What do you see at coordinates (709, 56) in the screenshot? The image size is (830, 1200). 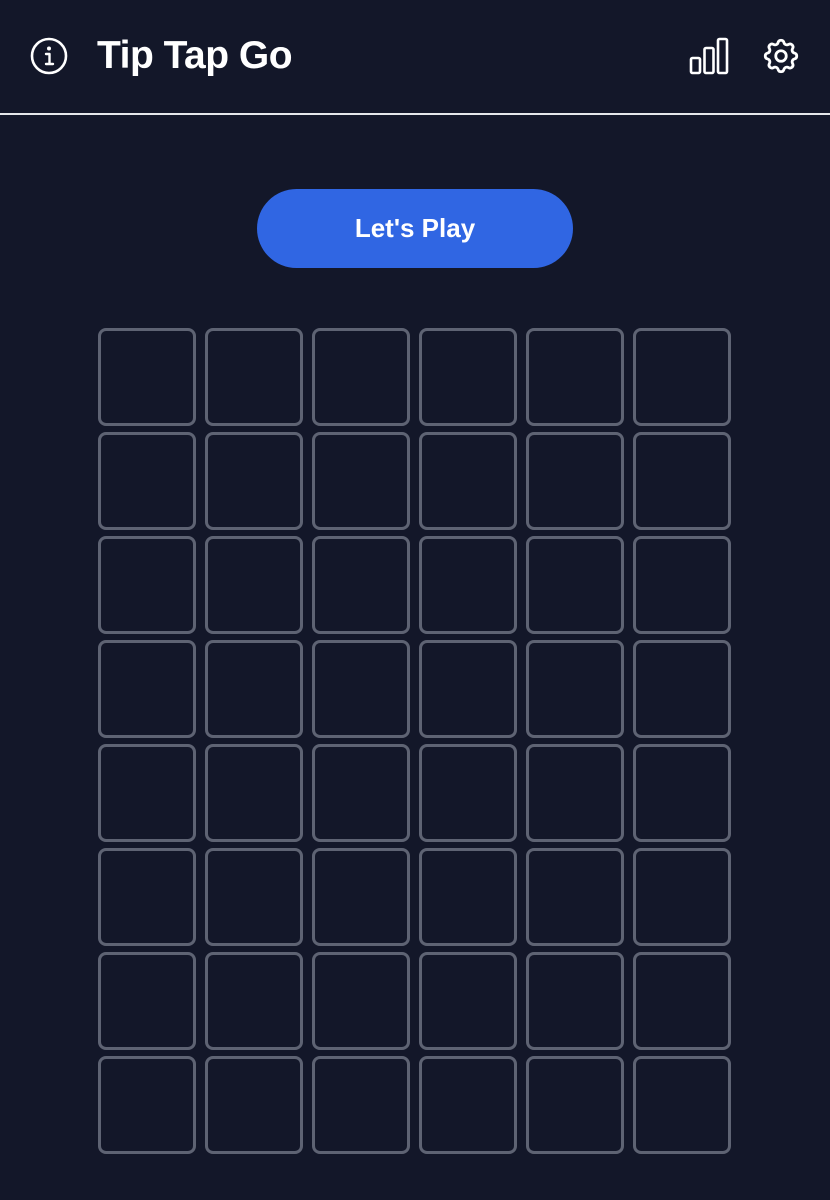 I see `bar-chart-icon` at bounding box center [709, 56].